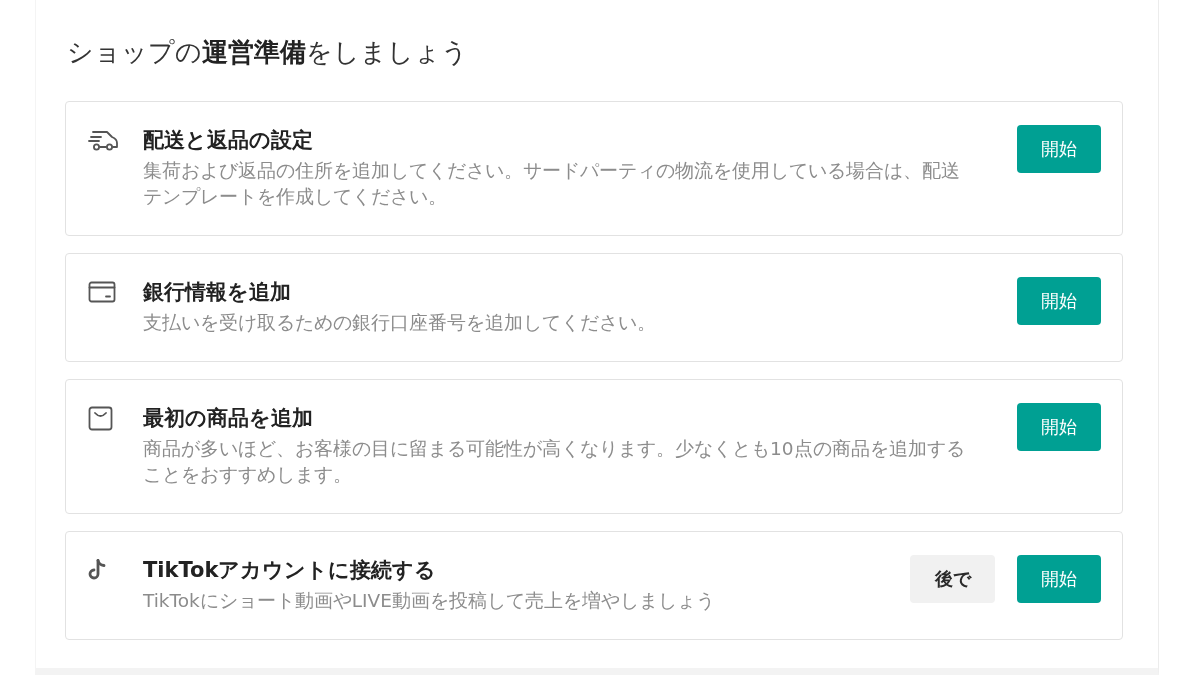 This screenshot has width=1200, height=675. What do you see at coordinates (552, 184) in the screenshot?
I see `task-description: 集荷および返品の住所を追加してください。サードパーティの物流を使用している場合は、配送テンプレートを作成してください。` at bounding box center [552, 184].